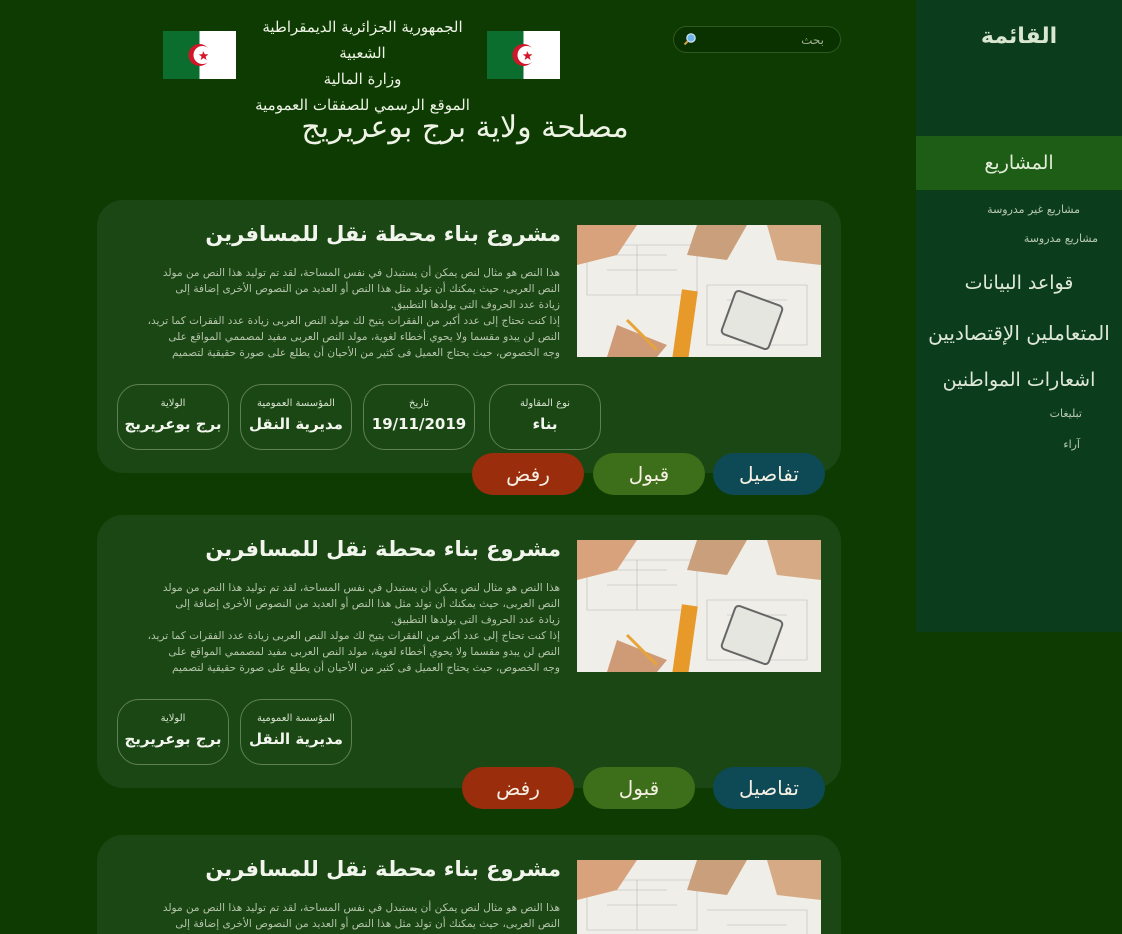 The width and height of the screenshot is (1122, 934). I want to click on sidebar-subitem-unstudied: مشاريع غير مدروسة, so click(1033, 209).